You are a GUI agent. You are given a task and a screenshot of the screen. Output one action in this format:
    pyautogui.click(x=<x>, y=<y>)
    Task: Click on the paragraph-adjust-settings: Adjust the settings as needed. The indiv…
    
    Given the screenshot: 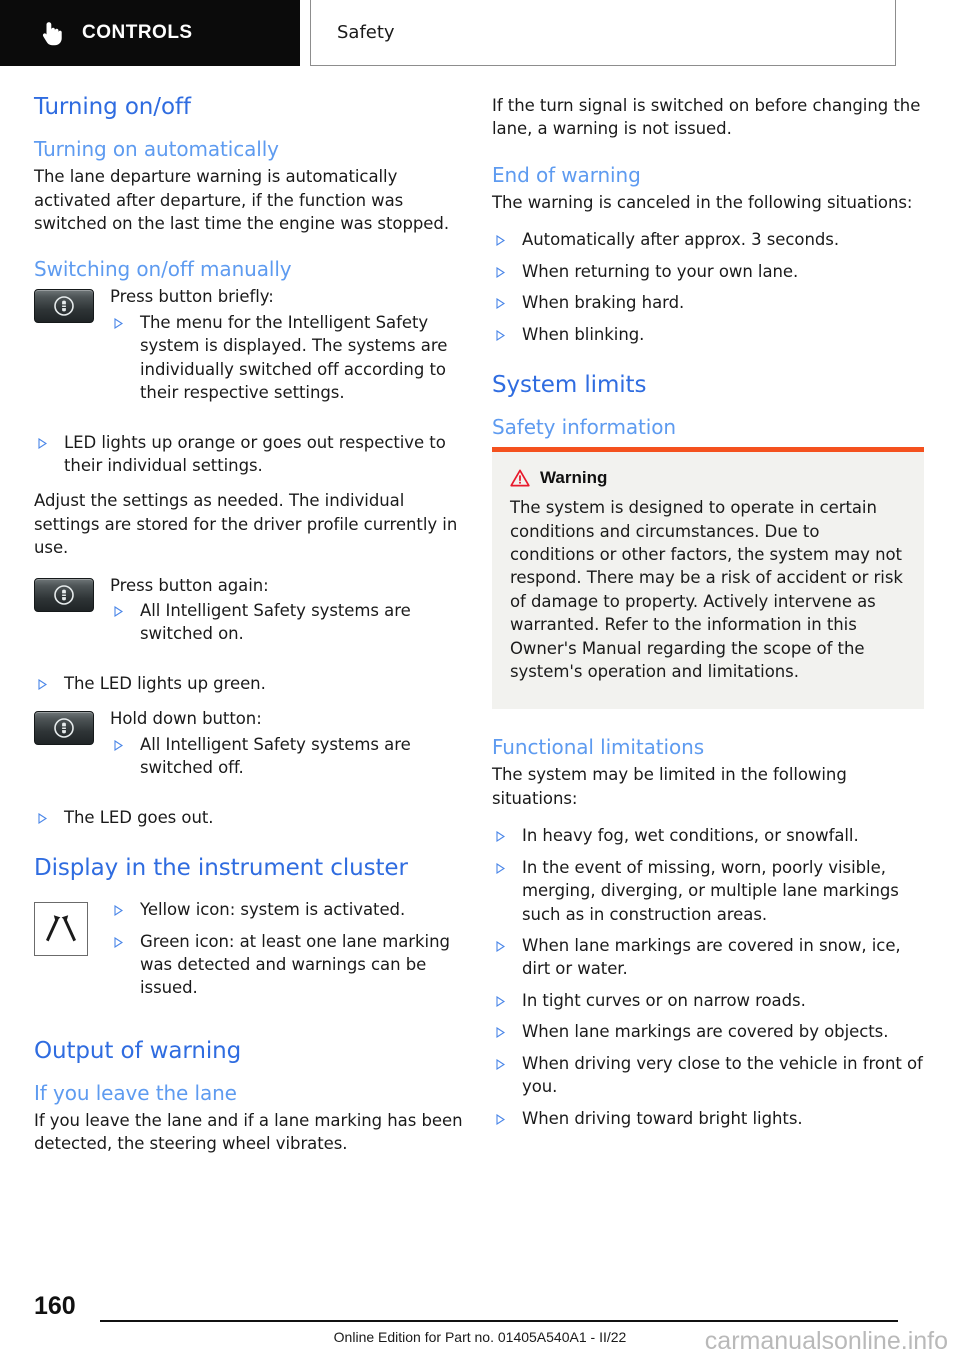 What is the action you would take?
    pyautogui.click(x=246, y=524)
    